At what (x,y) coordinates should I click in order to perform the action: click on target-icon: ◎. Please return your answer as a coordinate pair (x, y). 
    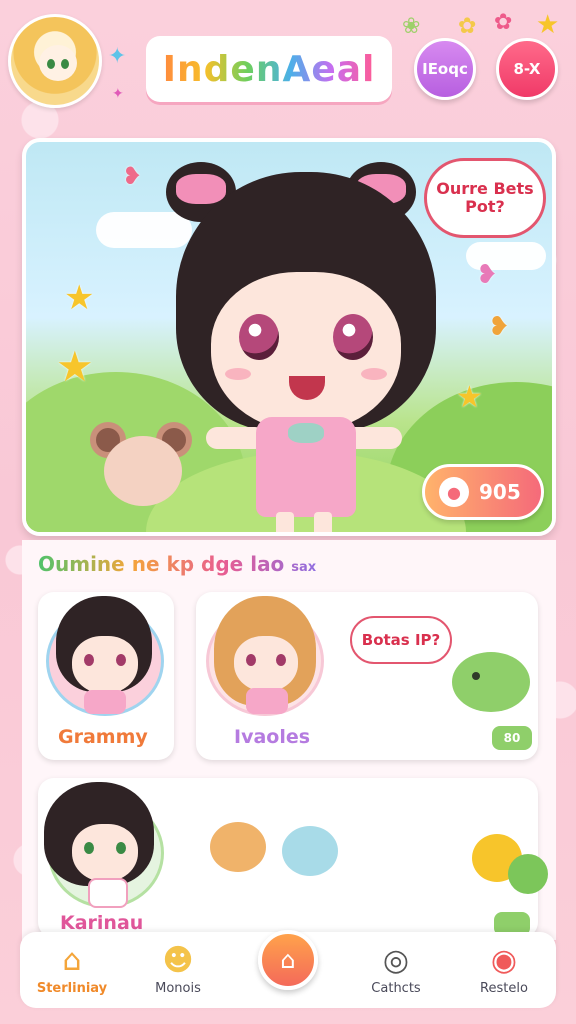
    Looking at the image, I should click on (396, 960).